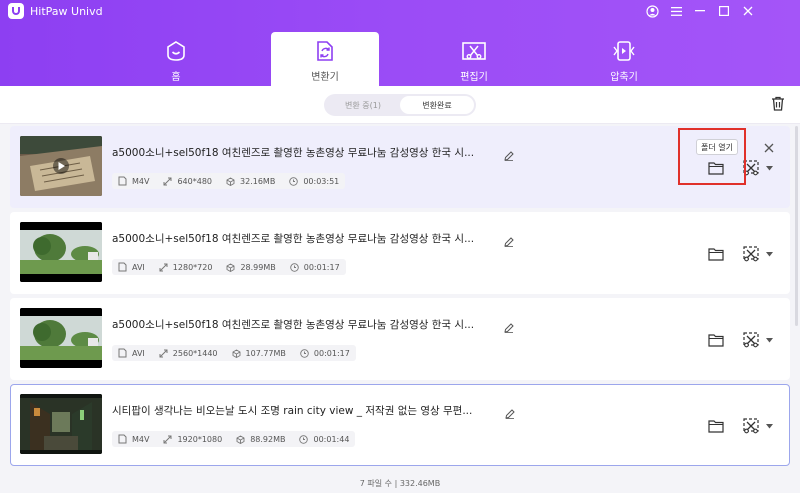 The height and width of the screenshot is (493, 800). What do you see at coordinates (796, 226) in the screenshot?
I see `list-scrollbar` at bounding box center [796, 226].